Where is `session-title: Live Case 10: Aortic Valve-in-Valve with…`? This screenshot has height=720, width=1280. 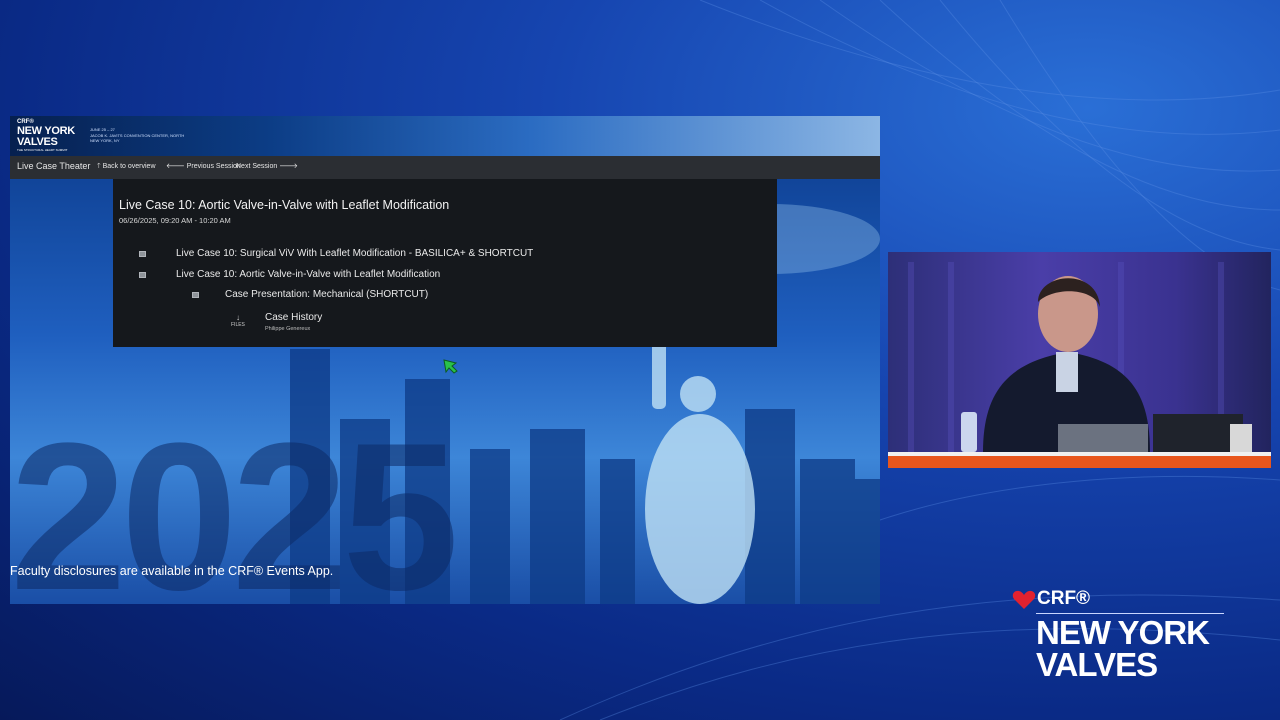
session-title: Live Case 10: Aortic Valve-in-Valve with… is located at coordinates (284, 205).